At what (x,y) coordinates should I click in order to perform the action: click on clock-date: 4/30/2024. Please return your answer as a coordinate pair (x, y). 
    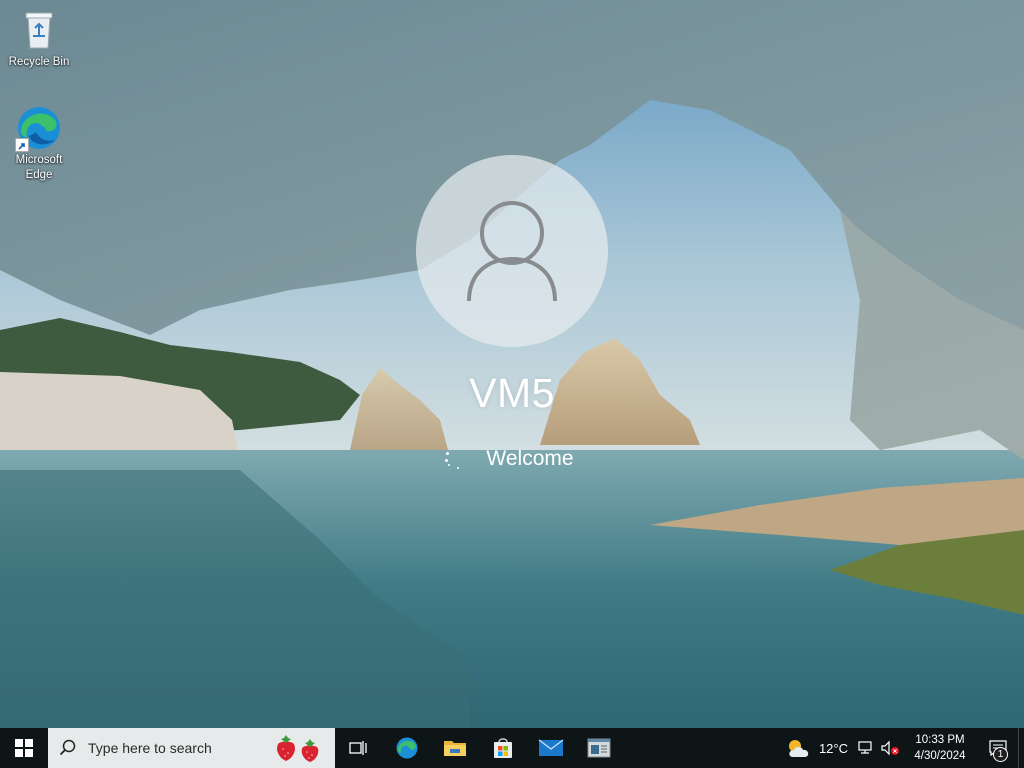
    Looking at the image, I should click on (940, 756).